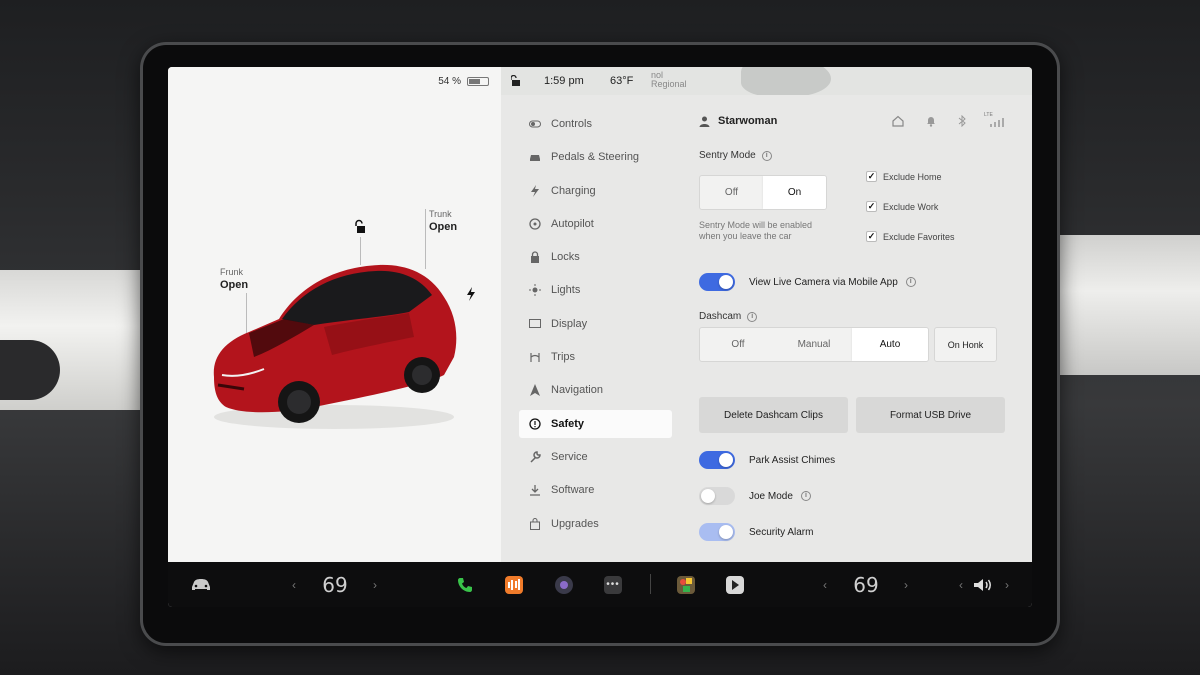  What do you see at coordinates (463, 81) in the screenshot?
I see `battery-status: 54 %` at bounding box center [463, 81].